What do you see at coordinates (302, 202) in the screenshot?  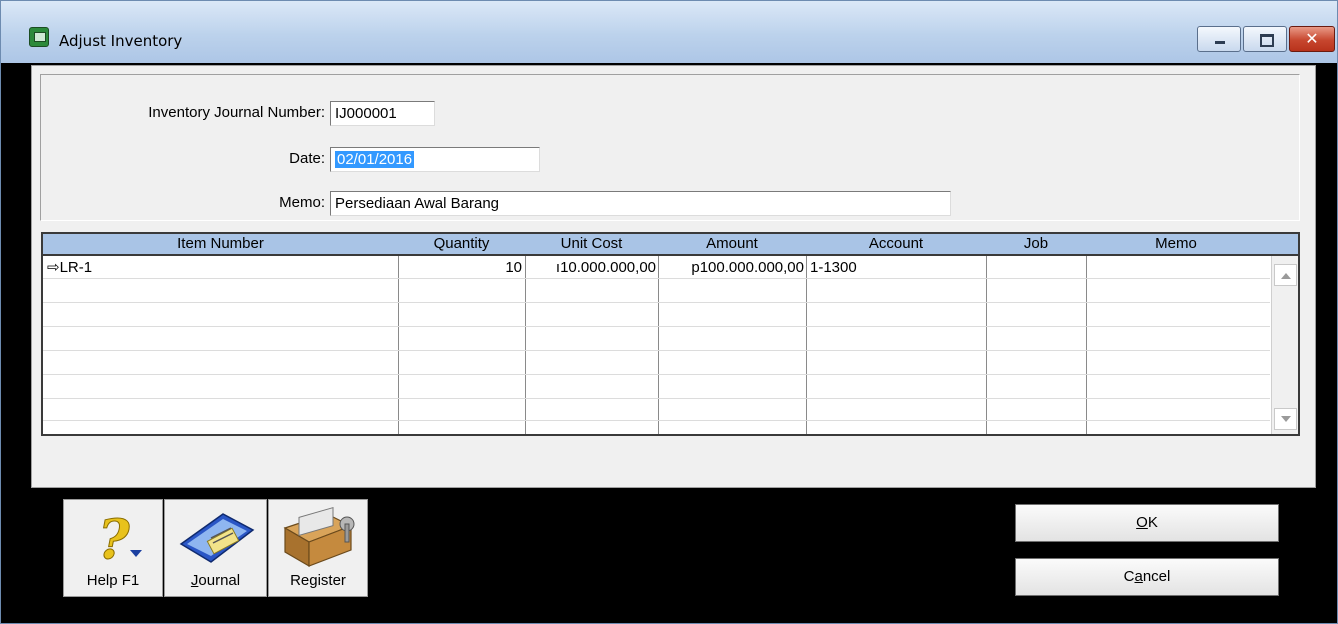 I see `memo-label: Memo:` at bounding box center [302, 202].